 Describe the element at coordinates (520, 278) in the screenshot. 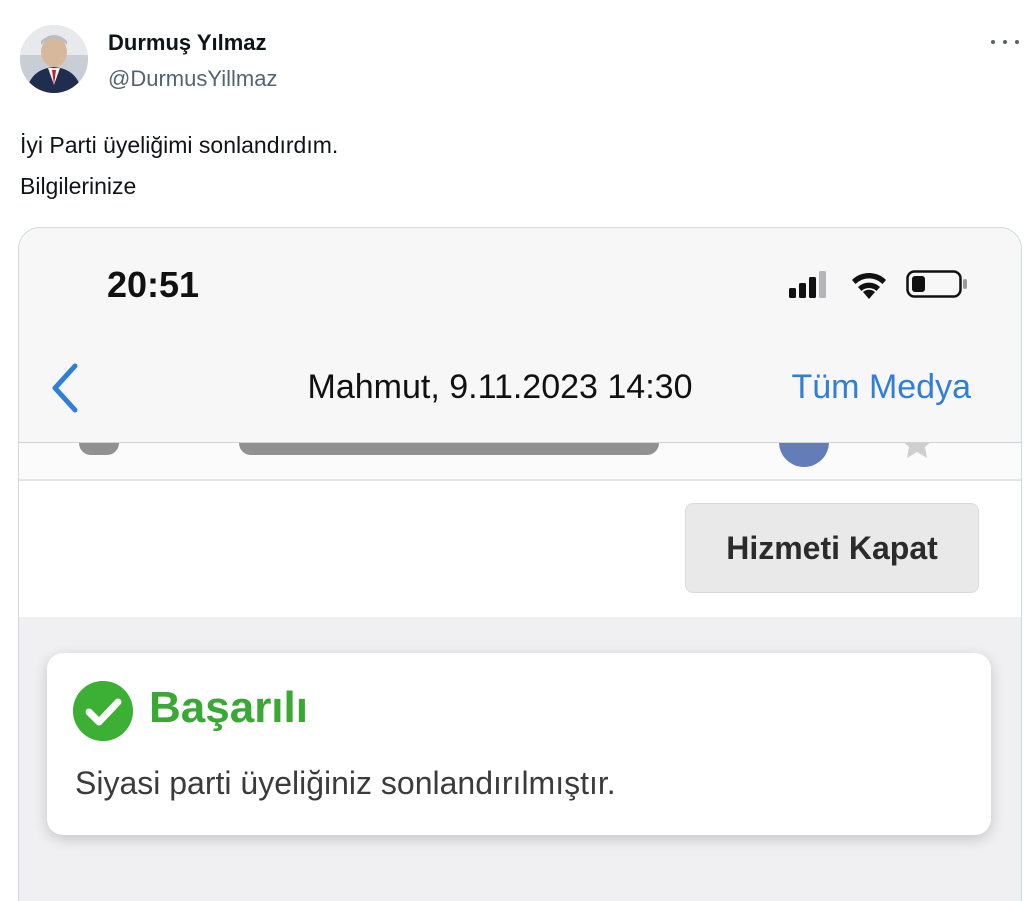

I see `phone-status-bar: 20:51` at that location.